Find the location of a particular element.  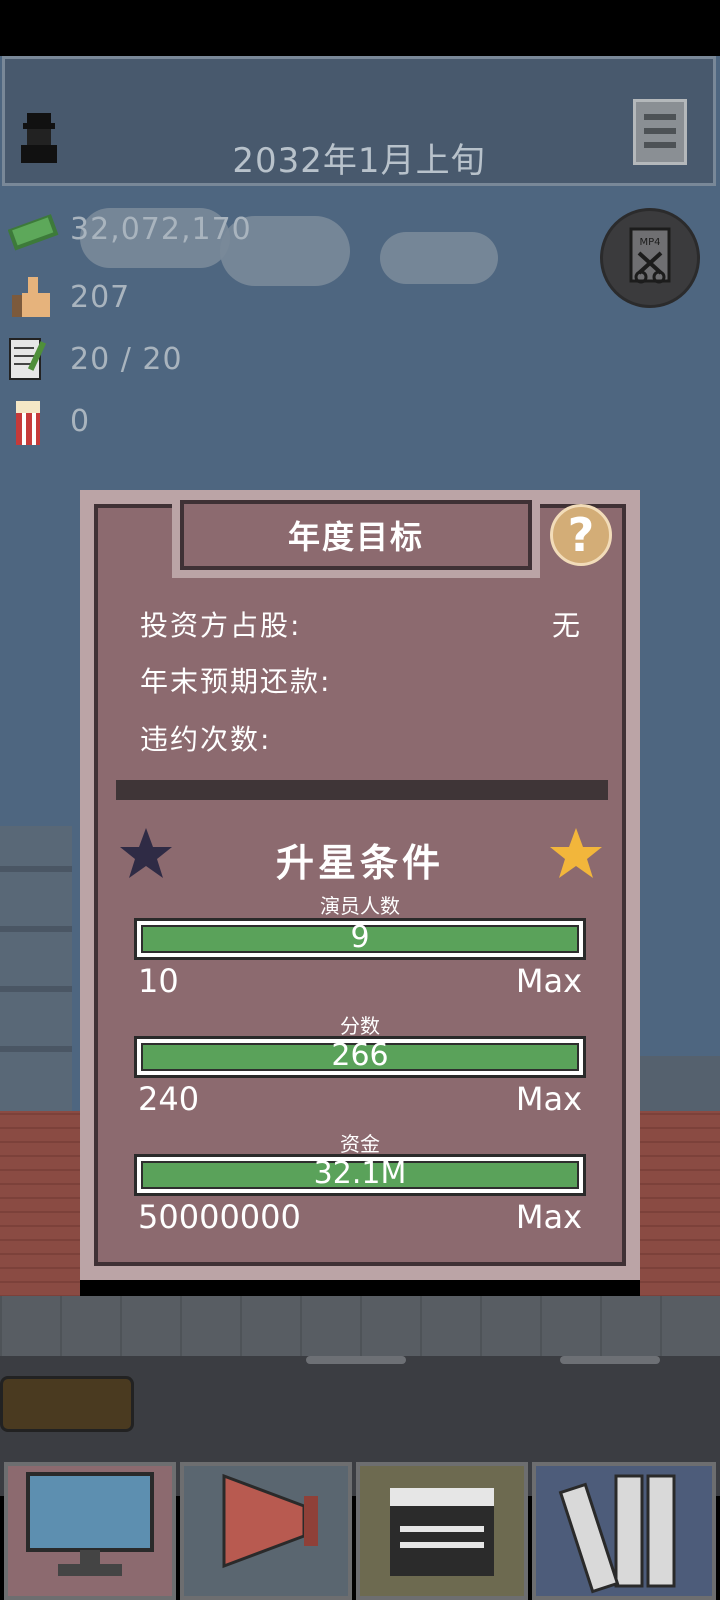

progress-value: 32.1M is located at coordinates (360, 1173).